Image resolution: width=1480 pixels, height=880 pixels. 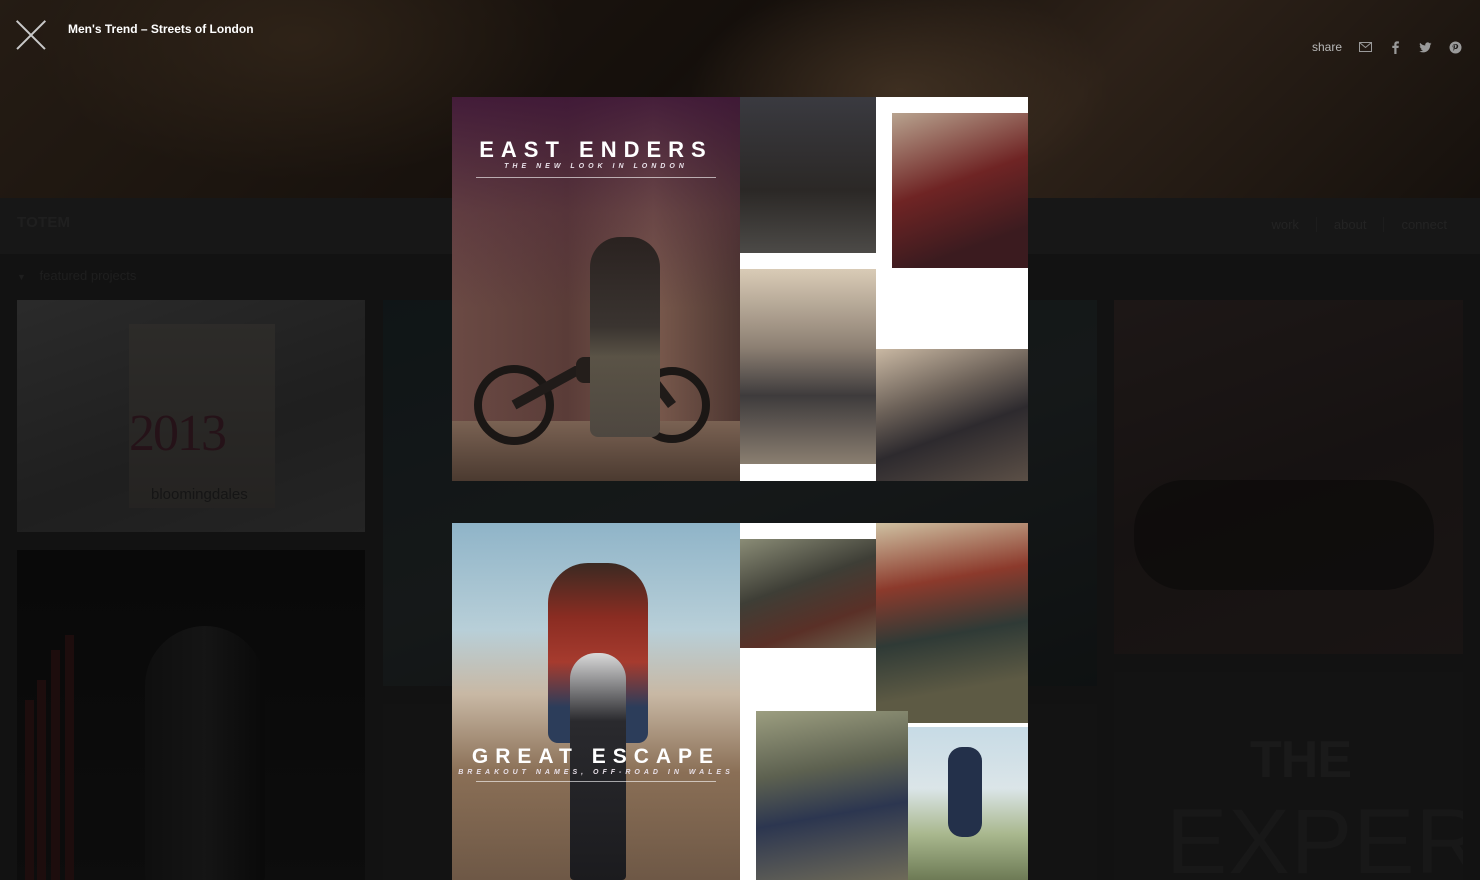 What do you see at coordinates (625, 337) in the screenshot?
I see `model-figure` at bounding box center [625, 337].